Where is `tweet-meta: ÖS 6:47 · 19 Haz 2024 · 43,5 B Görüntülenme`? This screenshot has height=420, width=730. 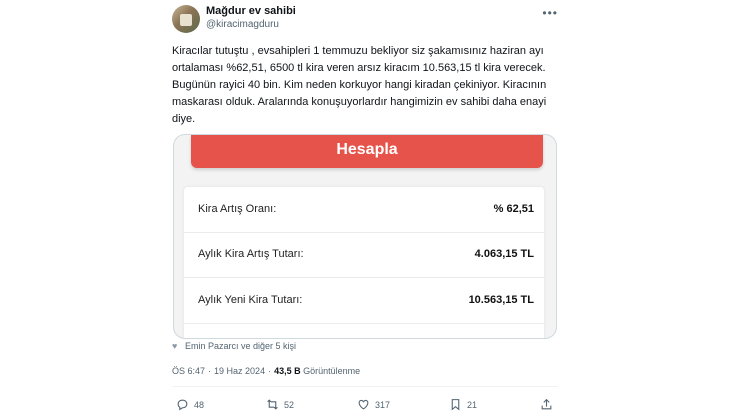
tweet-meta: ÖS 6:47 · 19 Haz 2024 · 43,5 B Görüntülenme is located at coordinates (266, 371).